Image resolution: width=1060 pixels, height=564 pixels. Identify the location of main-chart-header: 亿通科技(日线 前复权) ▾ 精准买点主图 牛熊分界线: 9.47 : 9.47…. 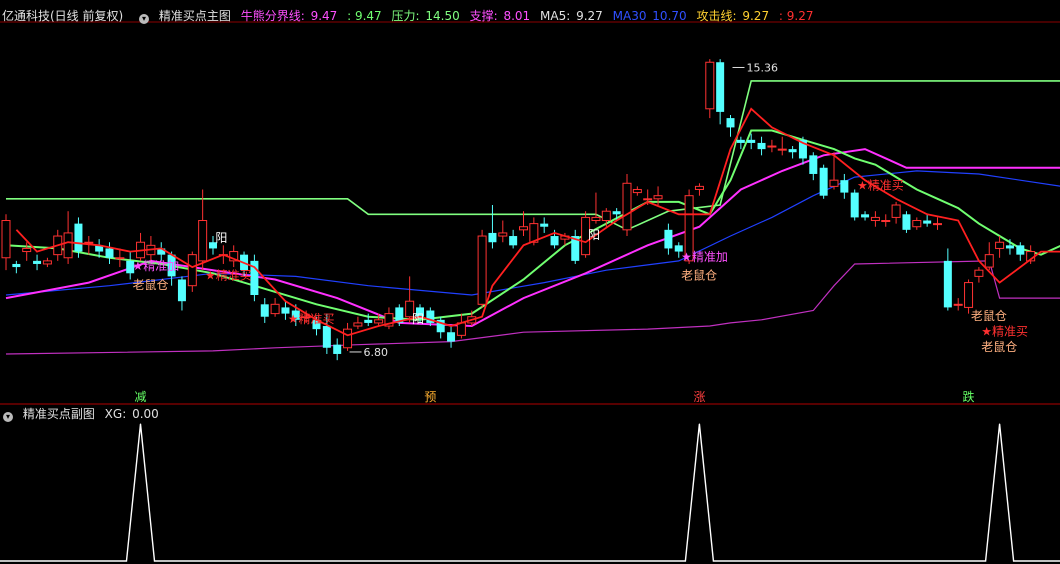
(410, 16).